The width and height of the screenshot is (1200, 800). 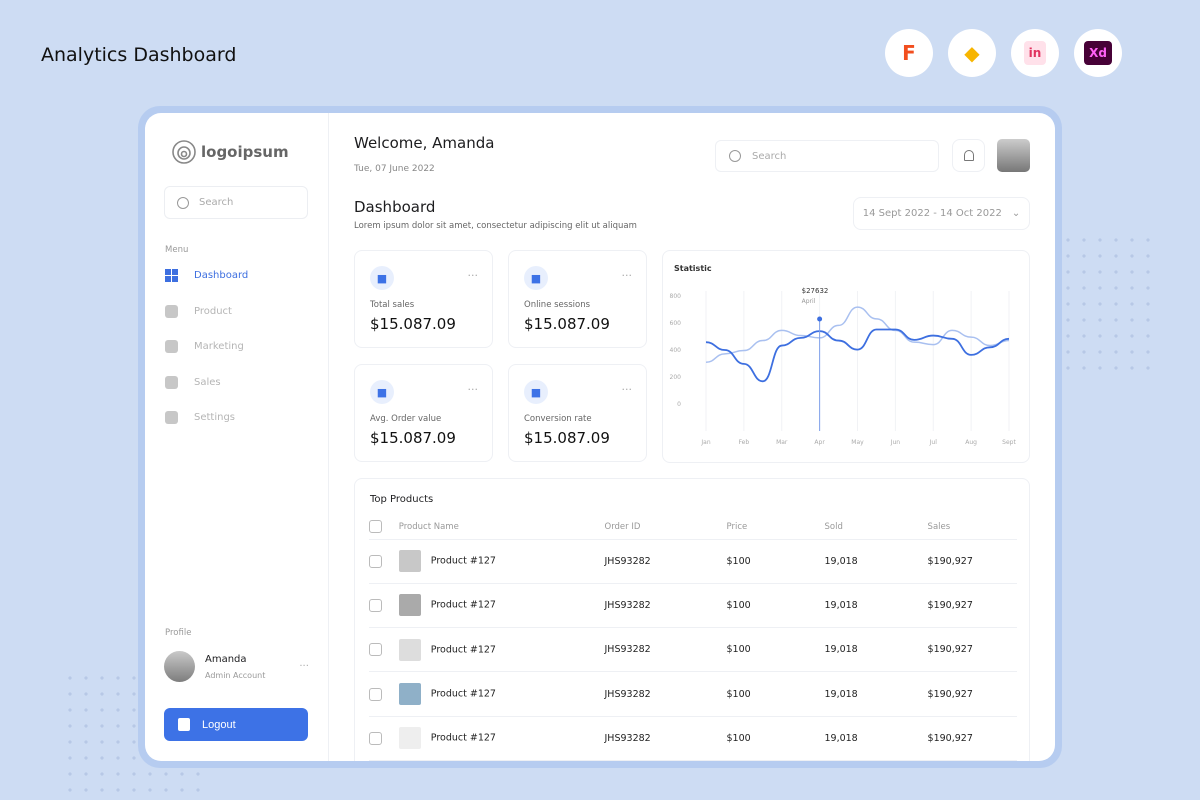 I want to click on x-tick-label: Jul, so click(x=933, y=442).